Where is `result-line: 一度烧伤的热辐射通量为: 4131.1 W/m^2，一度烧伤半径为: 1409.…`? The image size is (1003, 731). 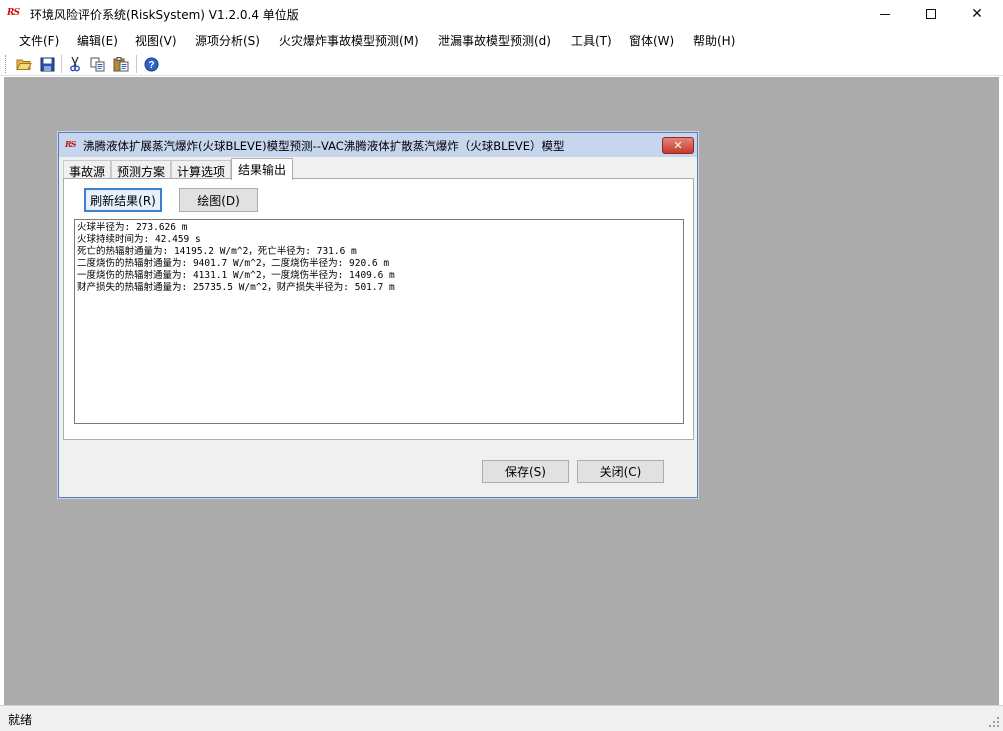 result-line: 一度烧伤的热辐射通量为: 4131.1 W/m^2，一度烧伤半径为: 1409.… is located at coordinates (236, 275).